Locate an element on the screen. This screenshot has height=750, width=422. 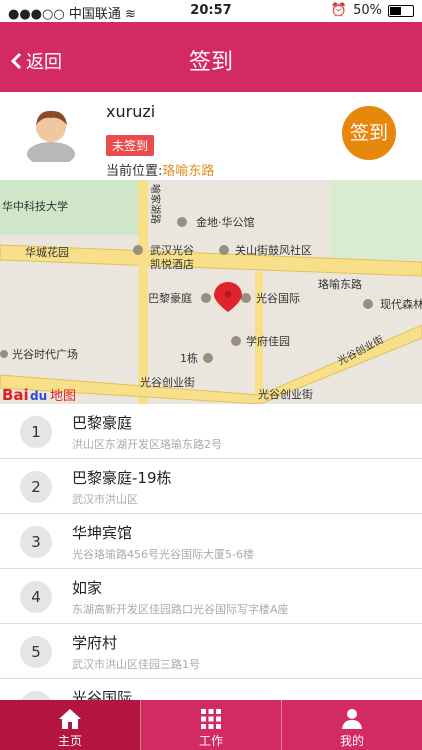
map-label: 光谷时代广场 is located at coordinates (45, 354).